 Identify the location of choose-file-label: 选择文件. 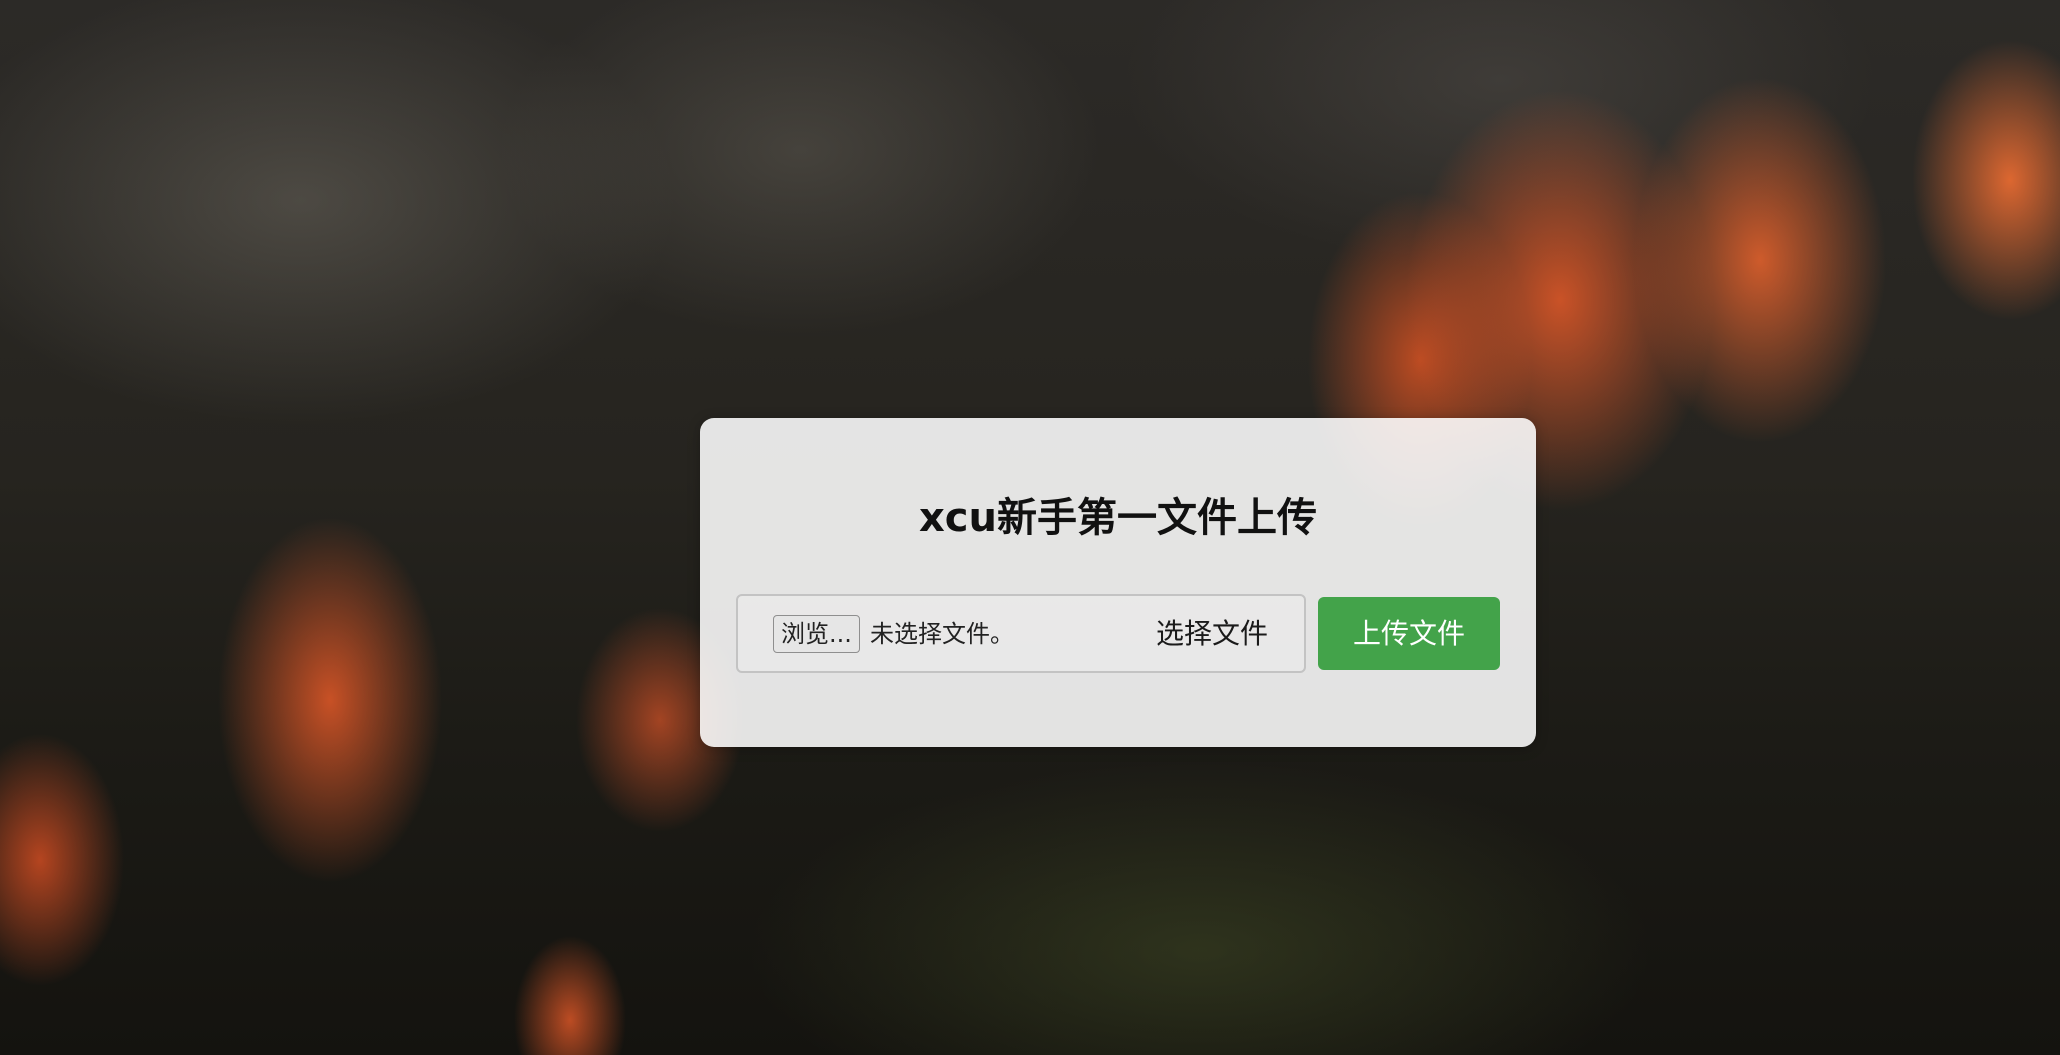
(1212, 634).